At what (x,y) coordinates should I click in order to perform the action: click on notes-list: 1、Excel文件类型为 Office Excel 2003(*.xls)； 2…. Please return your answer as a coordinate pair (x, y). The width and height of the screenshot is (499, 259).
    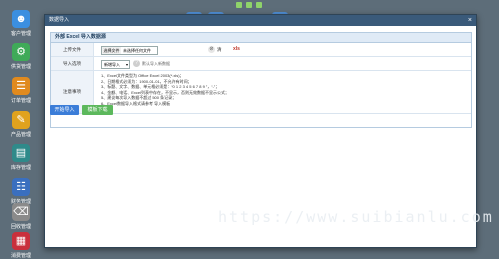
    Looking at the image, I should click on (165, 90).